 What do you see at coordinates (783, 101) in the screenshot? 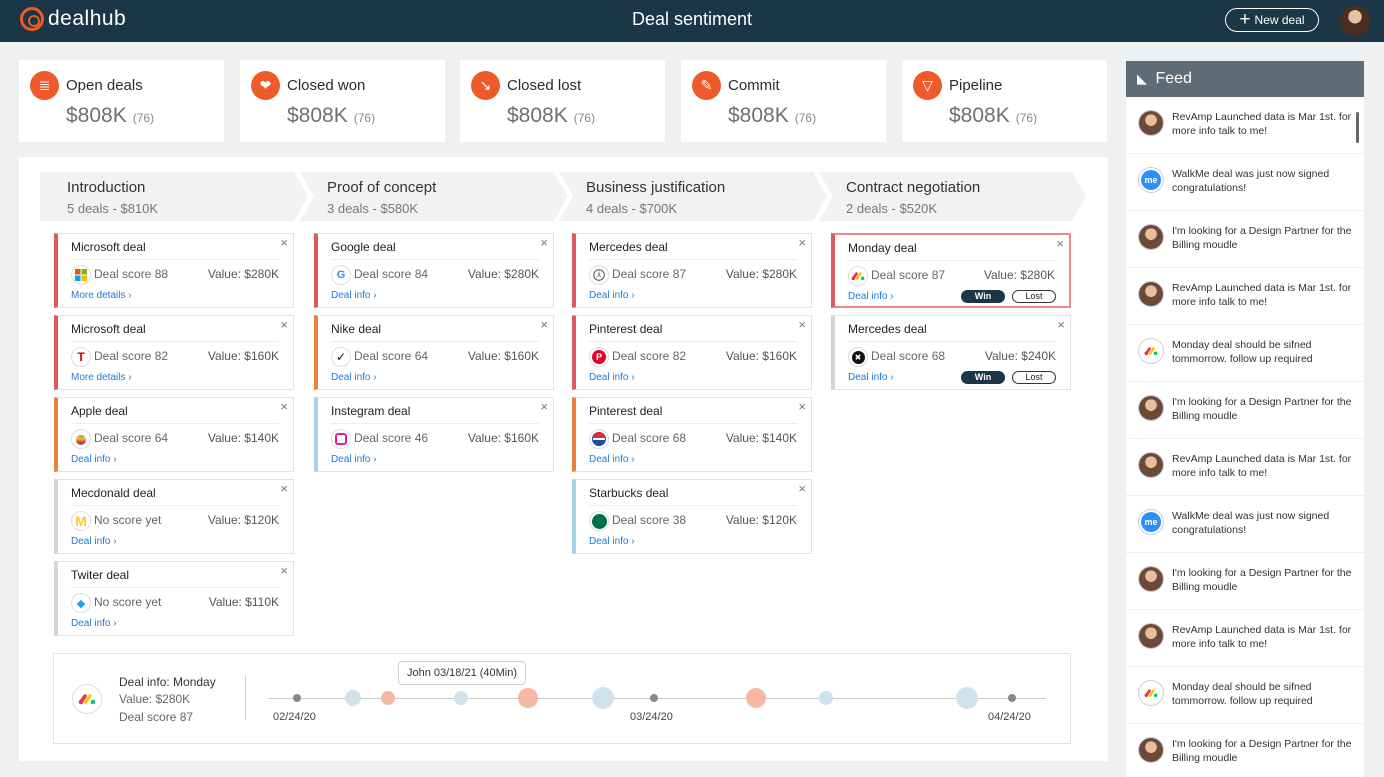
I see `kpi-card: ✎ Commit $808K (76)` at bounding box center [783, 101].